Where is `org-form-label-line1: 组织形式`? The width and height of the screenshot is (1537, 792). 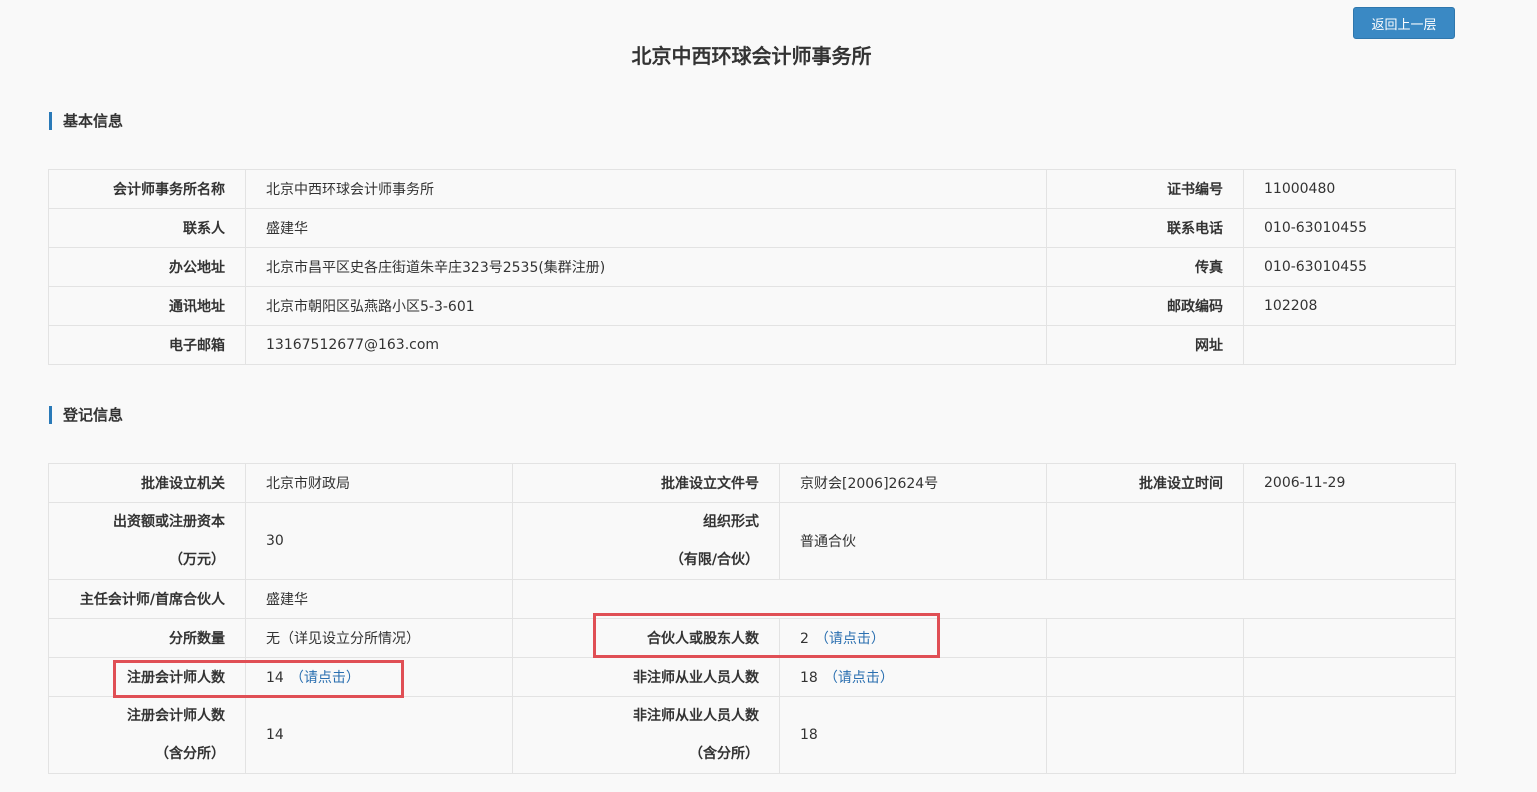 org-form-label-line1: 组织形式 is located at coordinates (731, 522).